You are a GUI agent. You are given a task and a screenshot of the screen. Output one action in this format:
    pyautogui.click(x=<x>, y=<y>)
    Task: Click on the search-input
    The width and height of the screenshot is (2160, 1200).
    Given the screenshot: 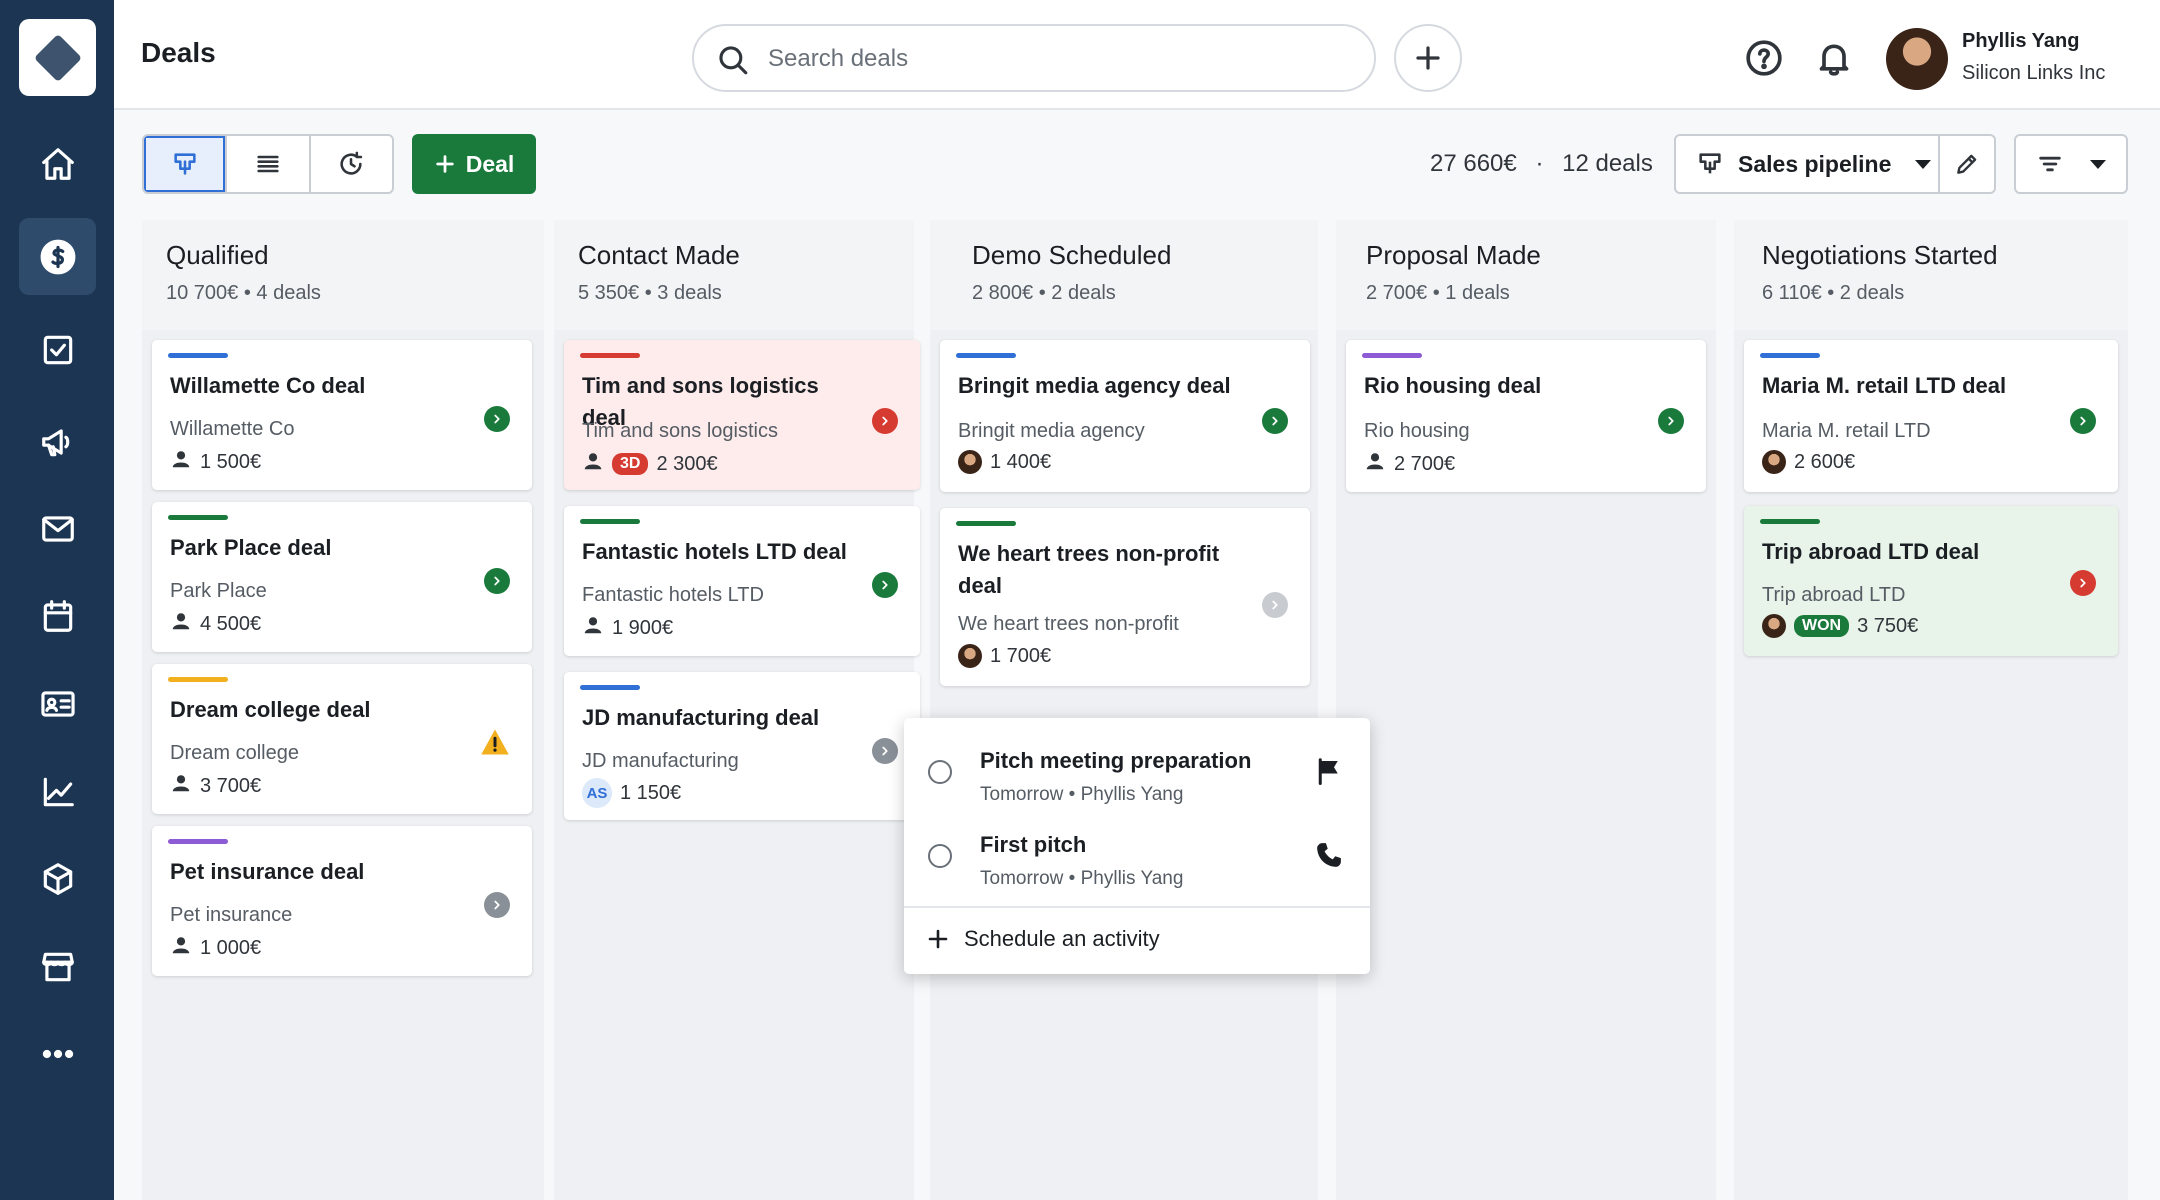 What is the action you would take?
    pyautogui.click(x=1058, y=59)
    